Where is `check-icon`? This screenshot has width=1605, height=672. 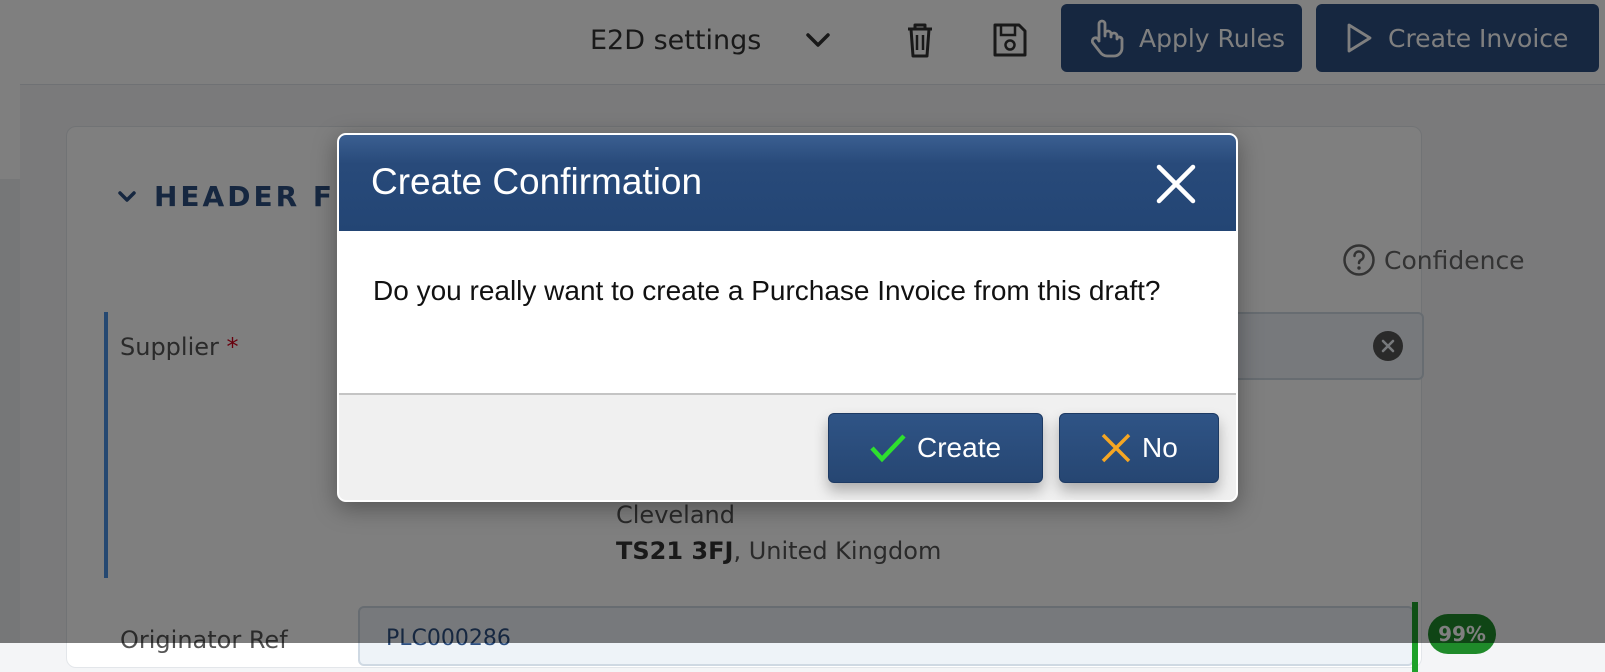
check-icon is located at coordinates (888, 448).